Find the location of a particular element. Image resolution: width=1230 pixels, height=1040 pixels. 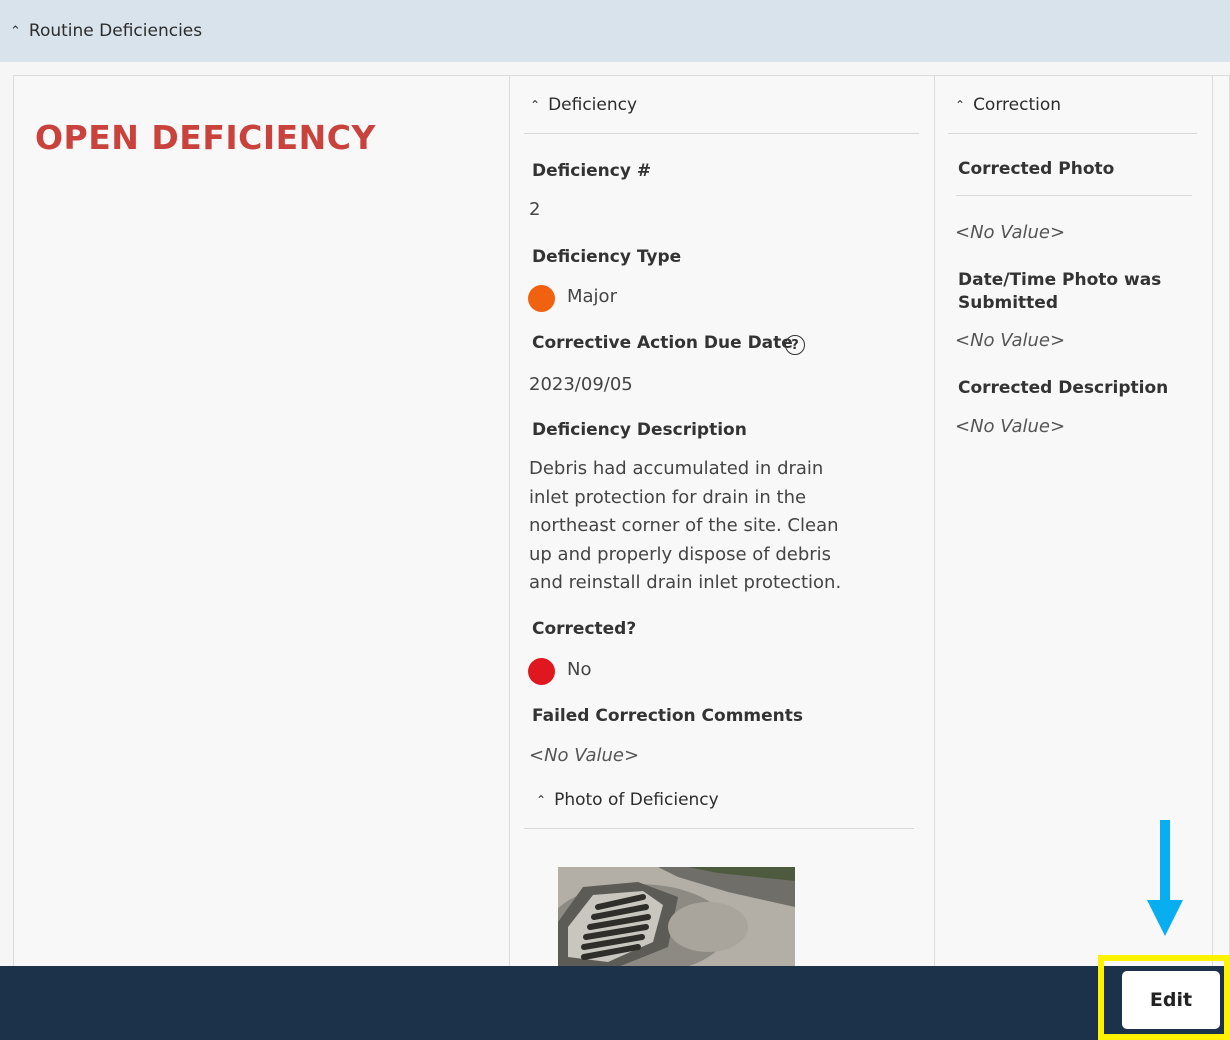

deficiency-type-indicator is located at coordinates (541, 298).